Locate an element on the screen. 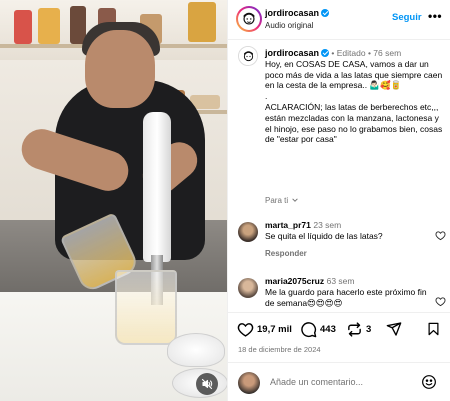 The height and width of the screenshot is (401, 450). post-date: 18 de diciembre de 2024 is located at coordinates (279, 349).